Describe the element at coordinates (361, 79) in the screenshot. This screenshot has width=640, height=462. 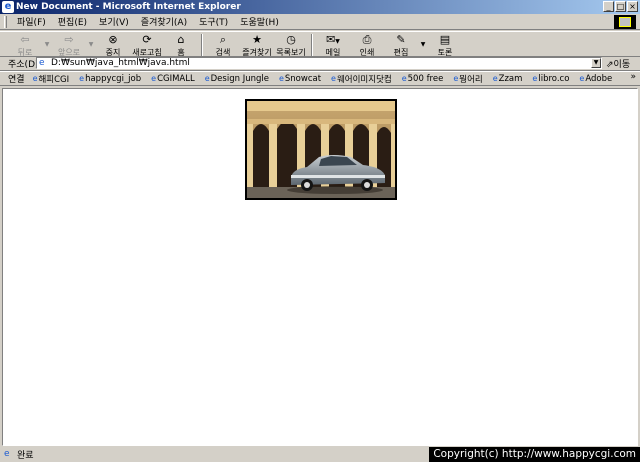
I see `link-item: e 웨어이미지닷컴` at that location.